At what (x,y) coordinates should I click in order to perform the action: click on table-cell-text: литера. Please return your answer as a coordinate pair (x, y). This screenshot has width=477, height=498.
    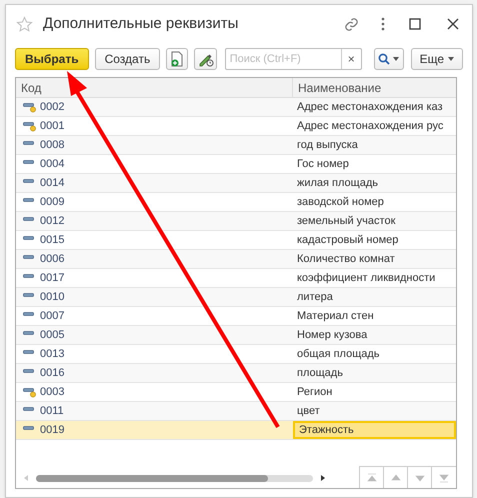
    Looking at the image, I should click on (315, 297).